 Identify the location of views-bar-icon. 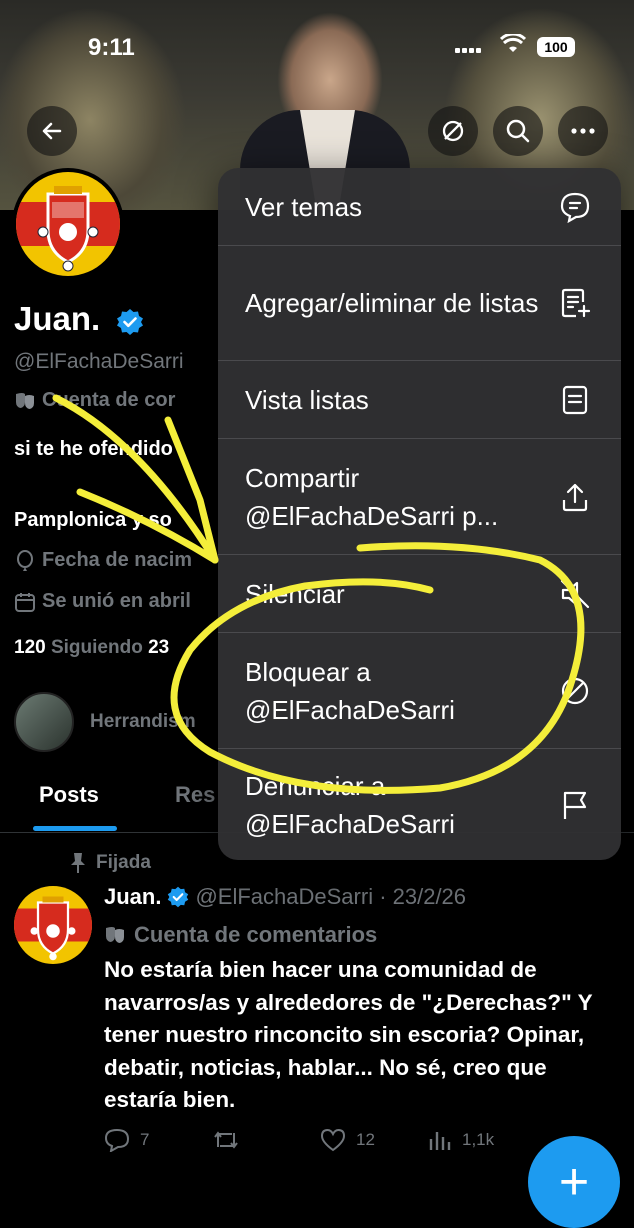
(440, 1141).